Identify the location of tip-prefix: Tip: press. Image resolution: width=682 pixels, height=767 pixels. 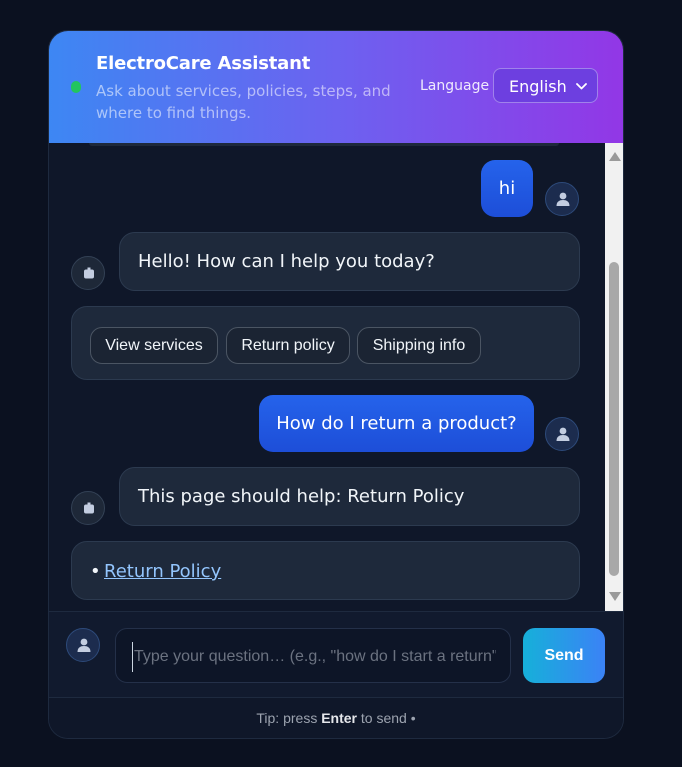
(287, 718).